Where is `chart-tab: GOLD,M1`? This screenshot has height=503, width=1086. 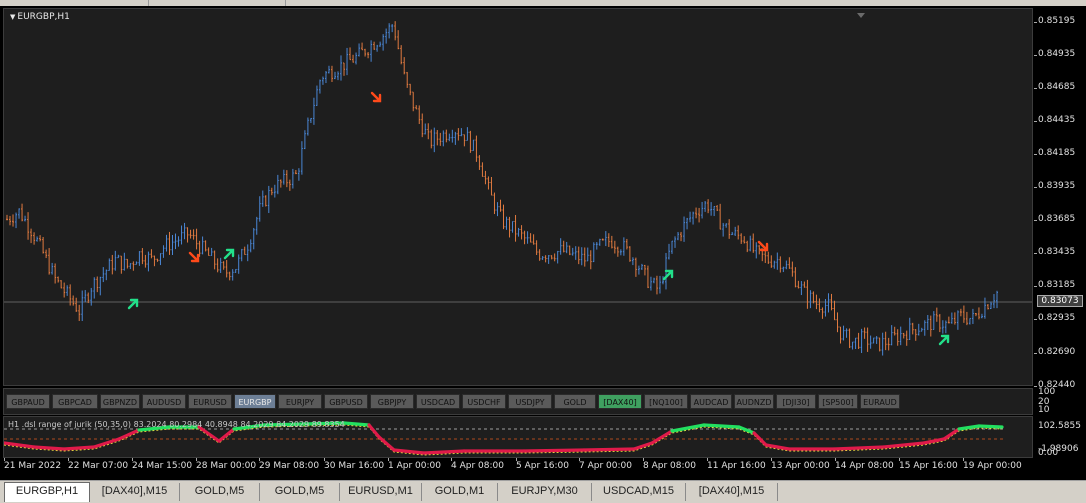
chart-tab: GOLD,M1 is located at coordinates (460, 492).